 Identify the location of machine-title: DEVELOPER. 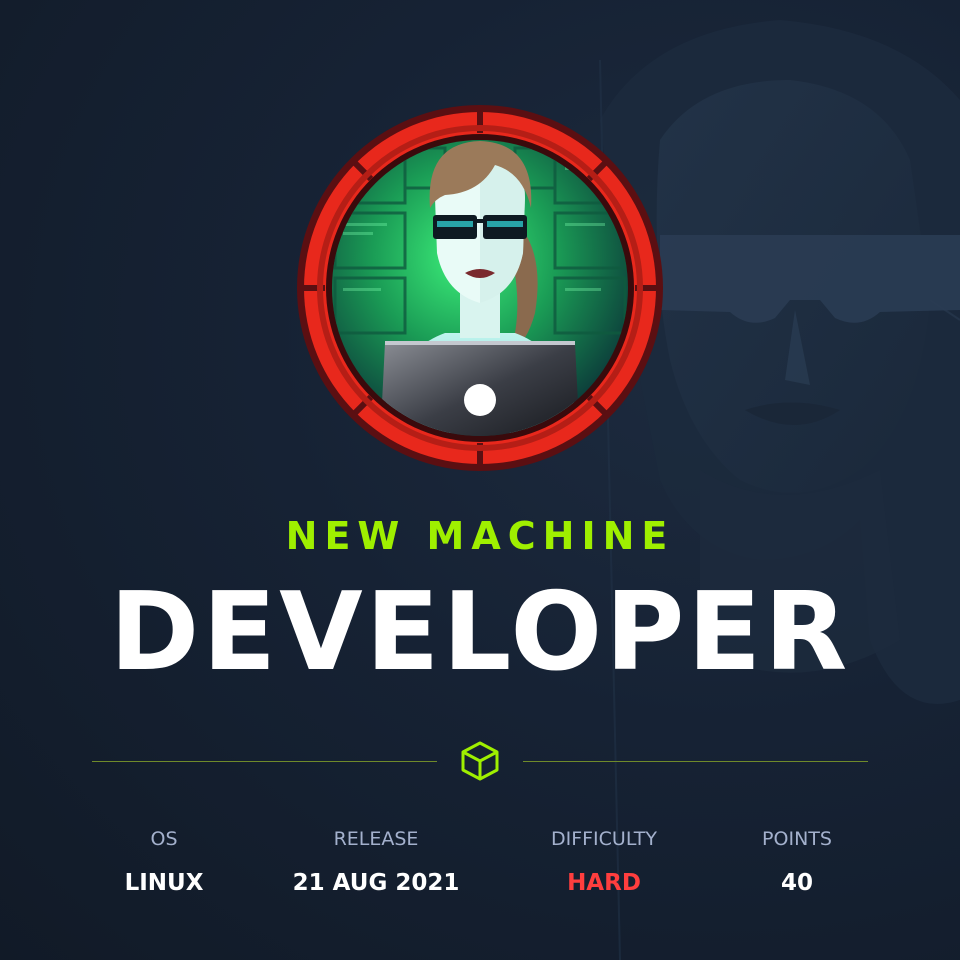
(480, 632).